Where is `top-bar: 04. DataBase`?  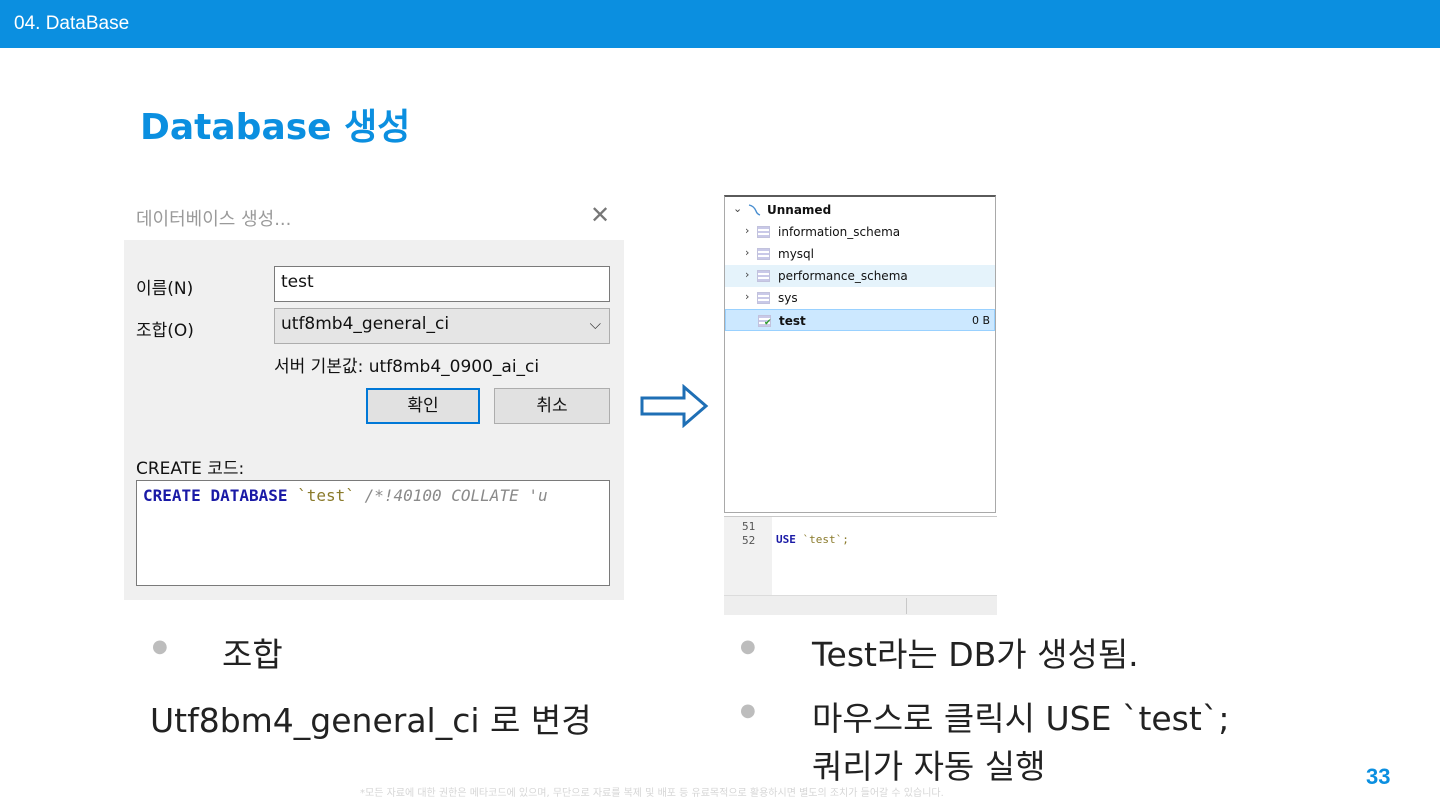
top-bar: 04. DataBase is located at coordinates (720, 24).